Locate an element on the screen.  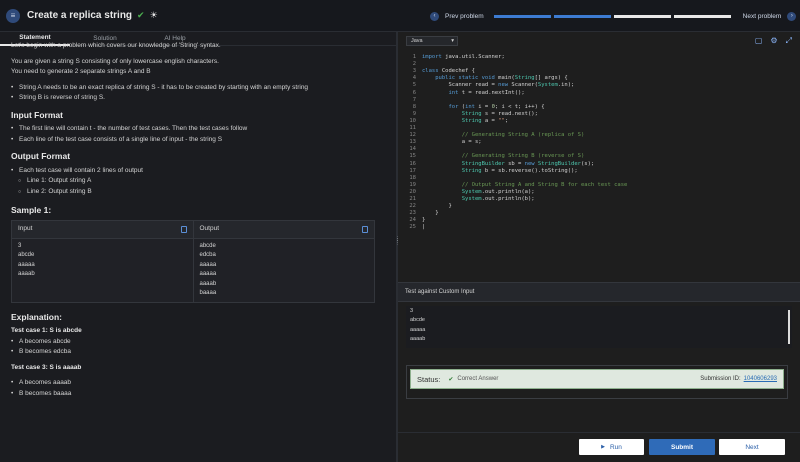
line-number: 16 is located at coordinates (412, 163).